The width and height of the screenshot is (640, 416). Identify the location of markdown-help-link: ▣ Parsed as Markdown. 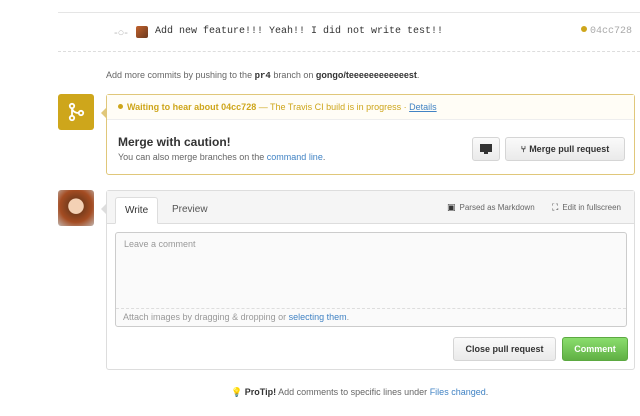
(491, 208).